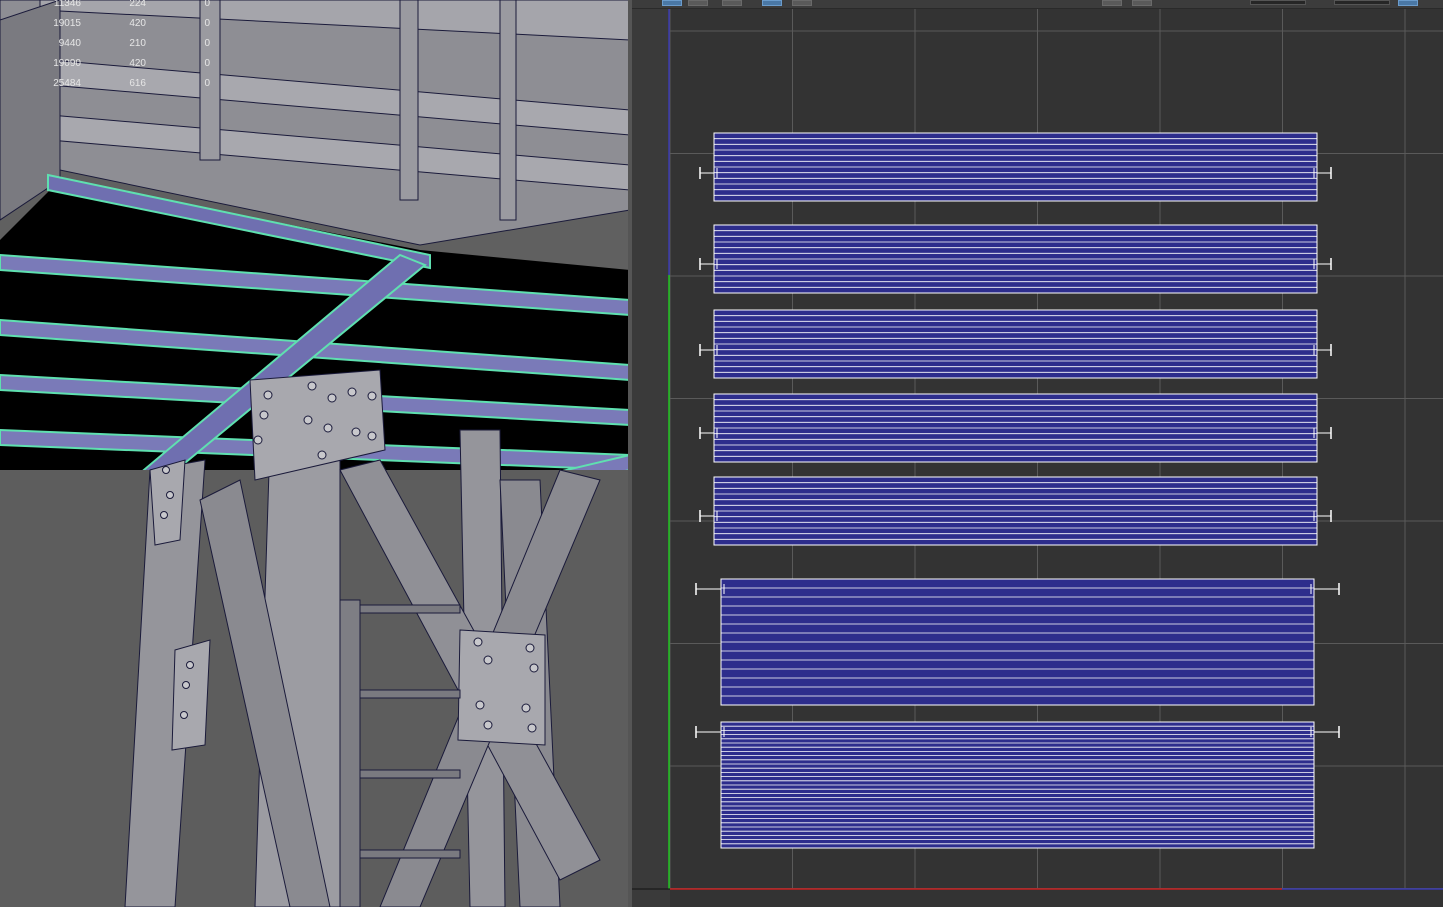 The image size is (1443, 907). I want to click on tool-layout-button, so click(1142, 3).